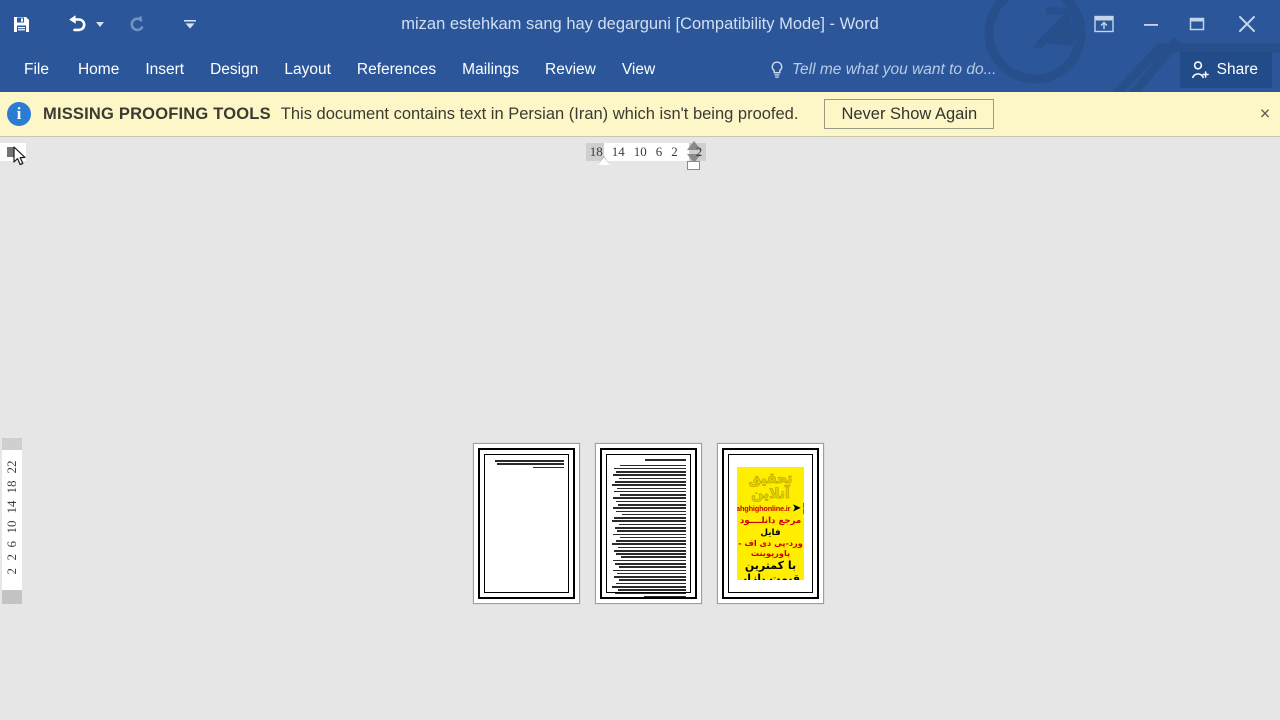 This screenshot has height=720, width=1280. I want to click on vruler-tick: 18, so click(11, 488).